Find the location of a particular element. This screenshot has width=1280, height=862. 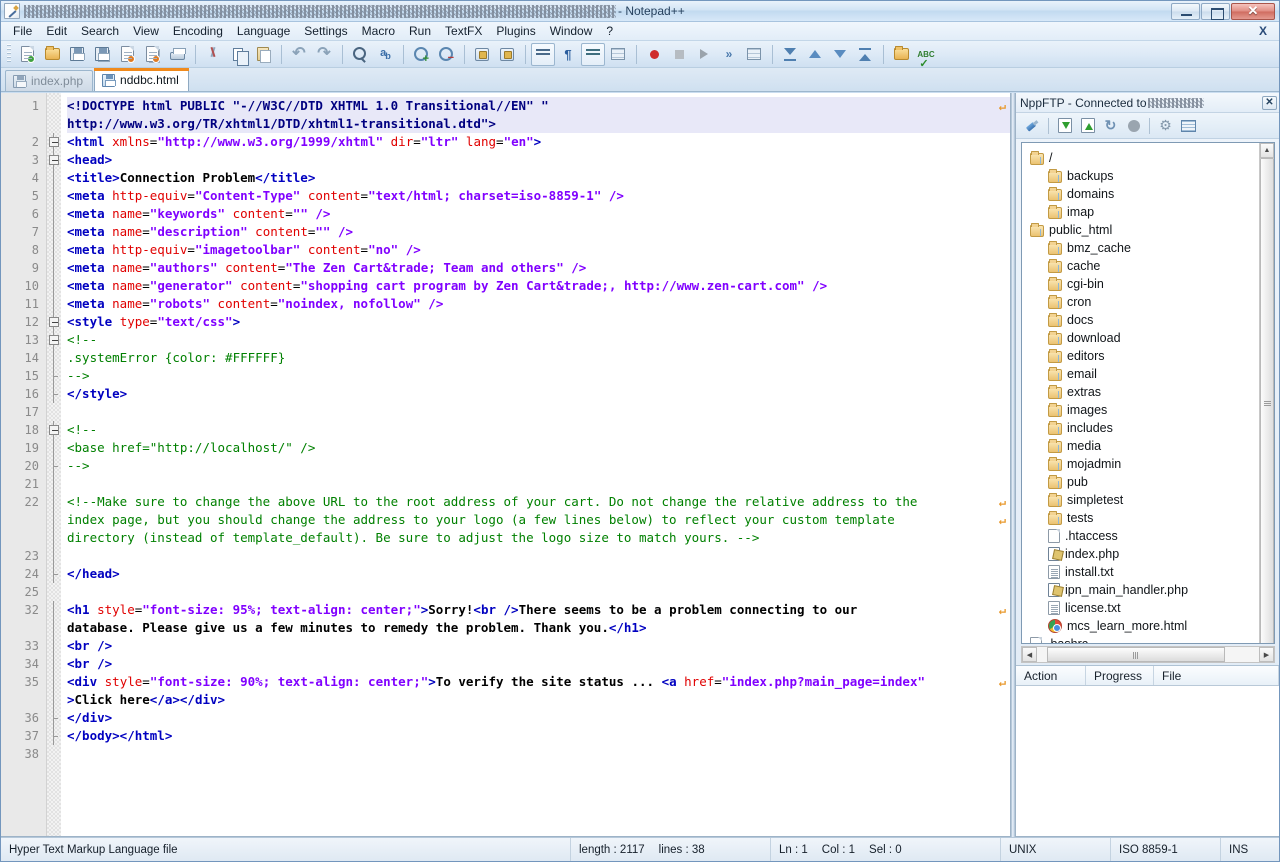

tree-item: ipn_main_handler.php is located at coordinates (1140, 590).